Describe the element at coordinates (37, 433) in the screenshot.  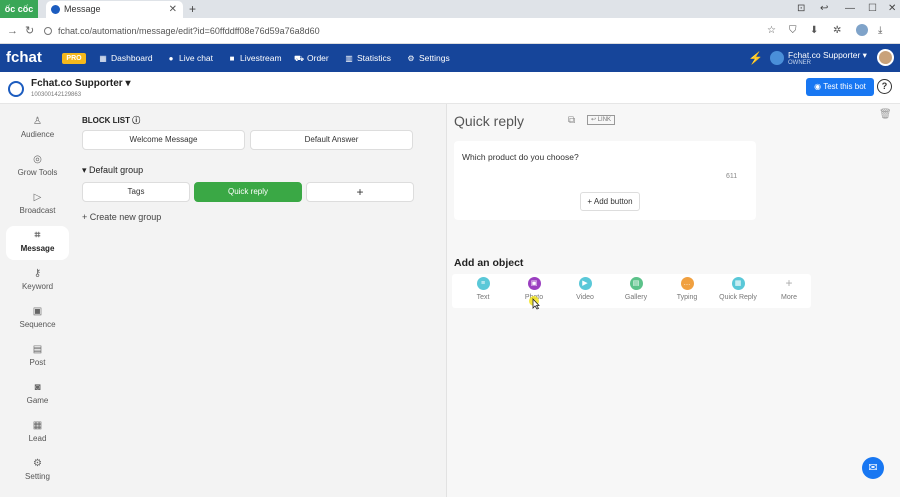
I see `sidebar-item-lead: ▦ Lead` at that location.